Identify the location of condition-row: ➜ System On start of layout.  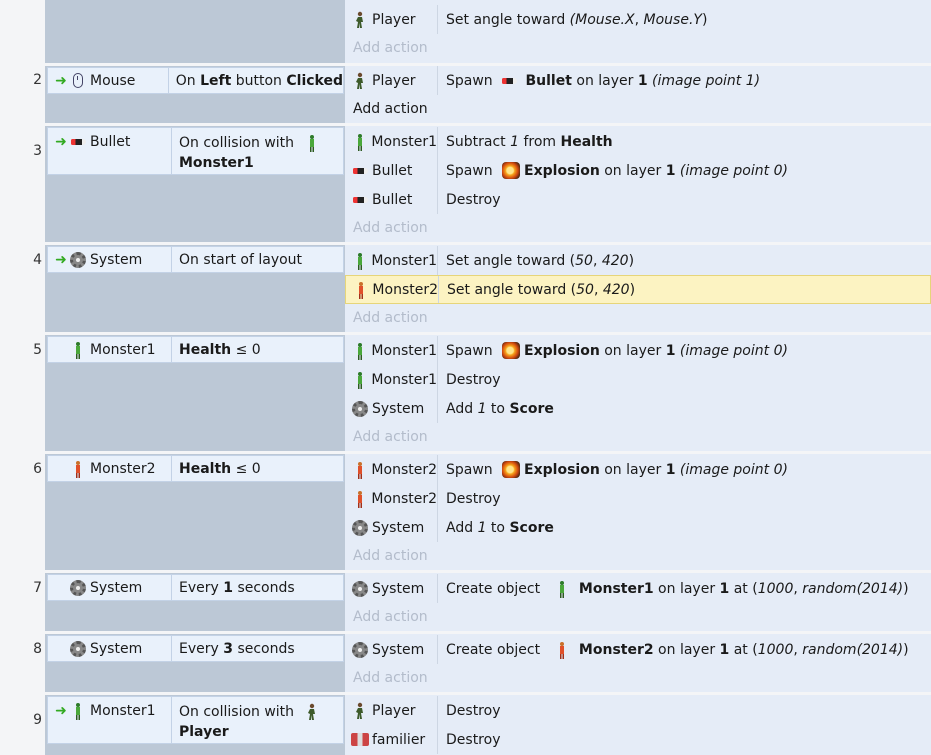
(195, 259).